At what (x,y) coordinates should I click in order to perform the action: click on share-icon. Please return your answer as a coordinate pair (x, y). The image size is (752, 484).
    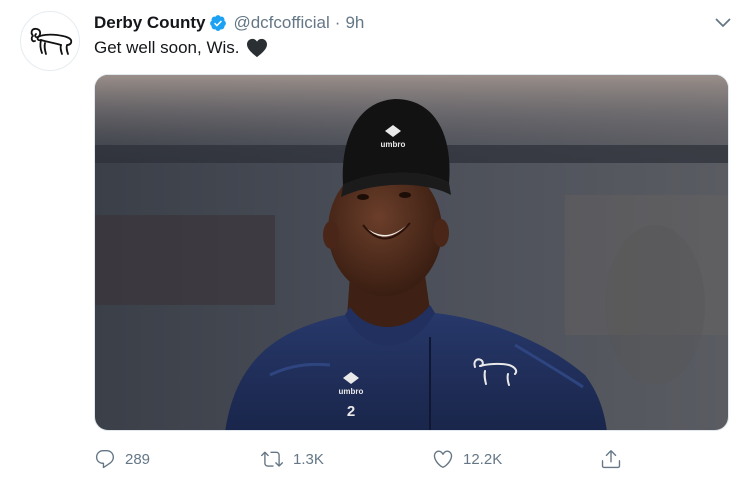
    Looking at the image, I should click on (611, 459).